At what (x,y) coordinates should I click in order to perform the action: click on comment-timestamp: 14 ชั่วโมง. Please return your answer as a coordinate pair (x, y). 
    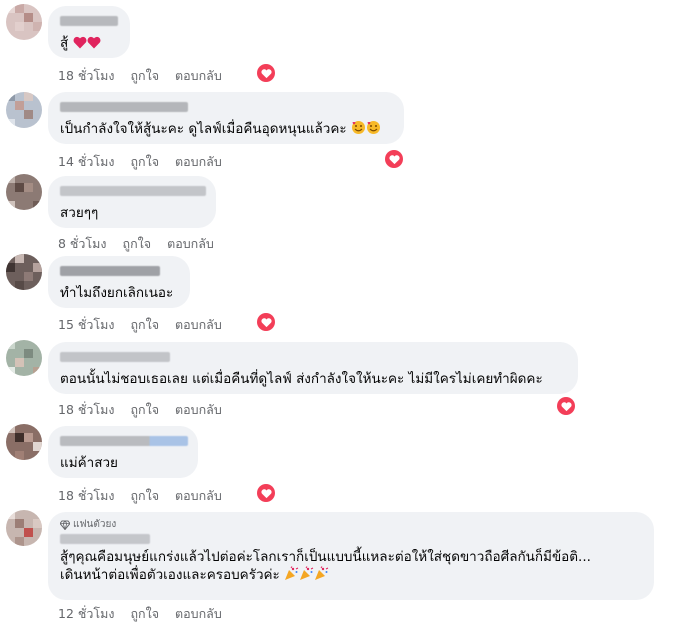
    Looking at the image, I should click on (86, 162).